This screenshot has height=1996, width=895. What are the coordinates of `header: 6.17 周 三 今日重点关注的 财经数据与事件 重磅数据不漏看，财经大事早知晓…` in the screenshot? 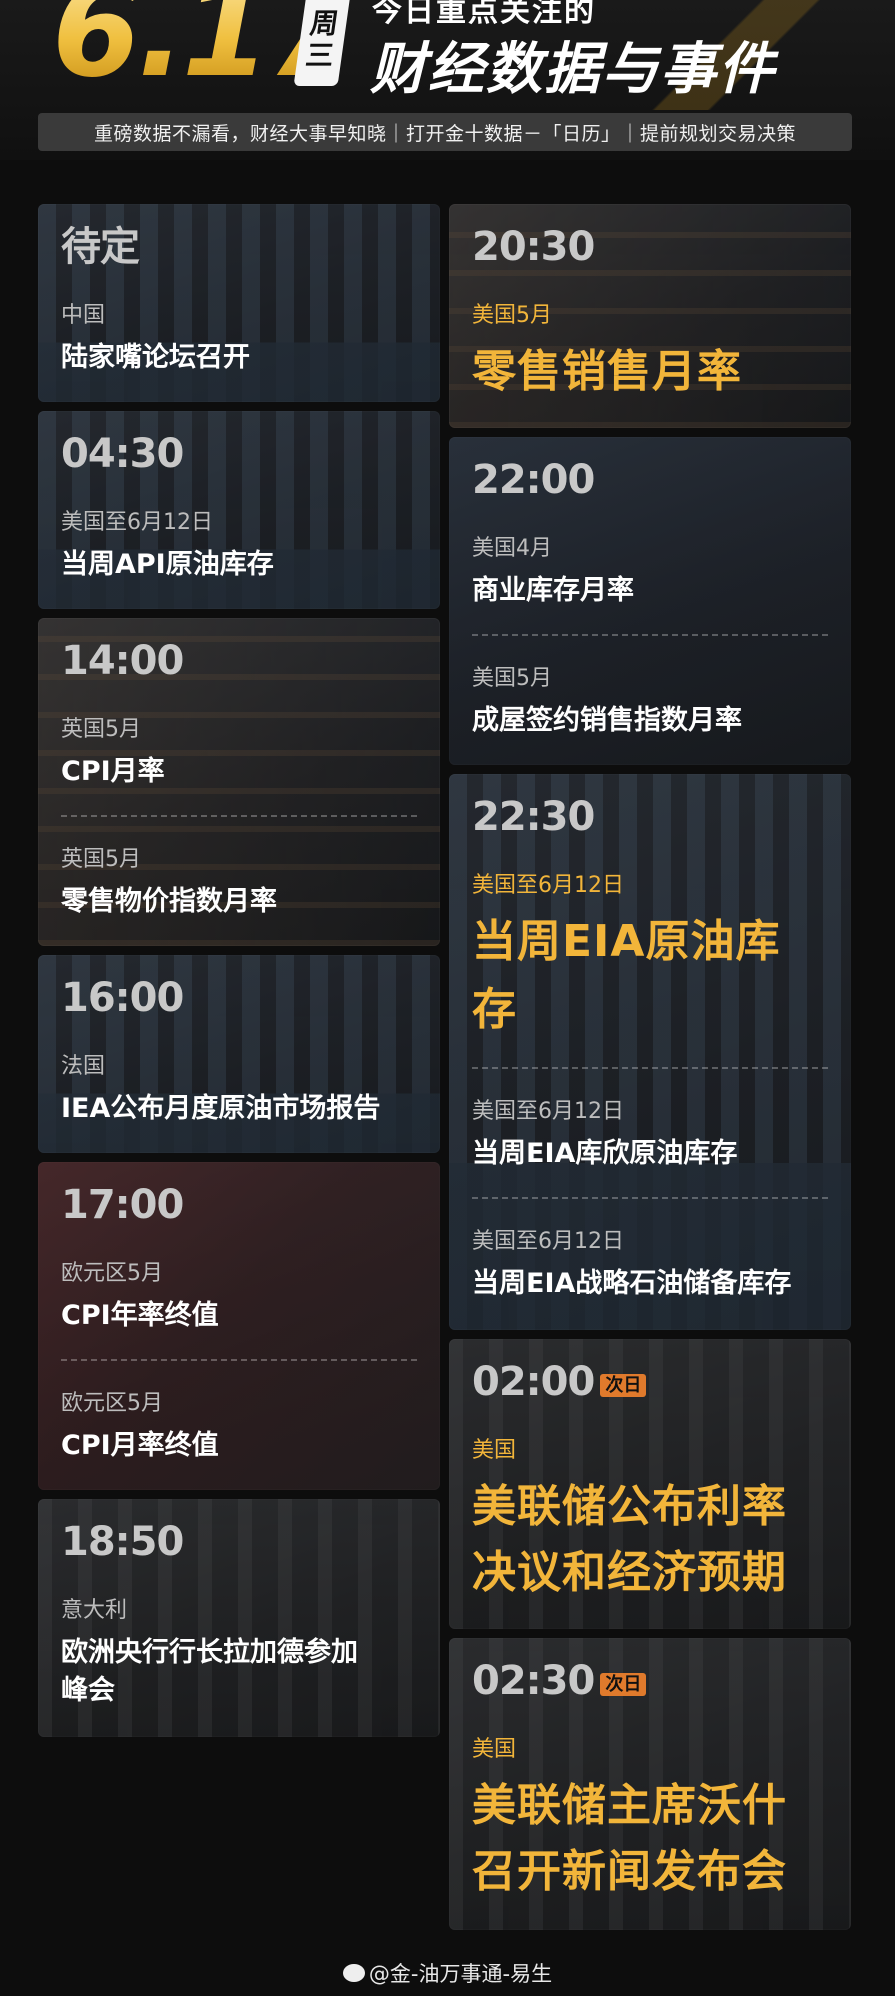 It's located at (447, 80).